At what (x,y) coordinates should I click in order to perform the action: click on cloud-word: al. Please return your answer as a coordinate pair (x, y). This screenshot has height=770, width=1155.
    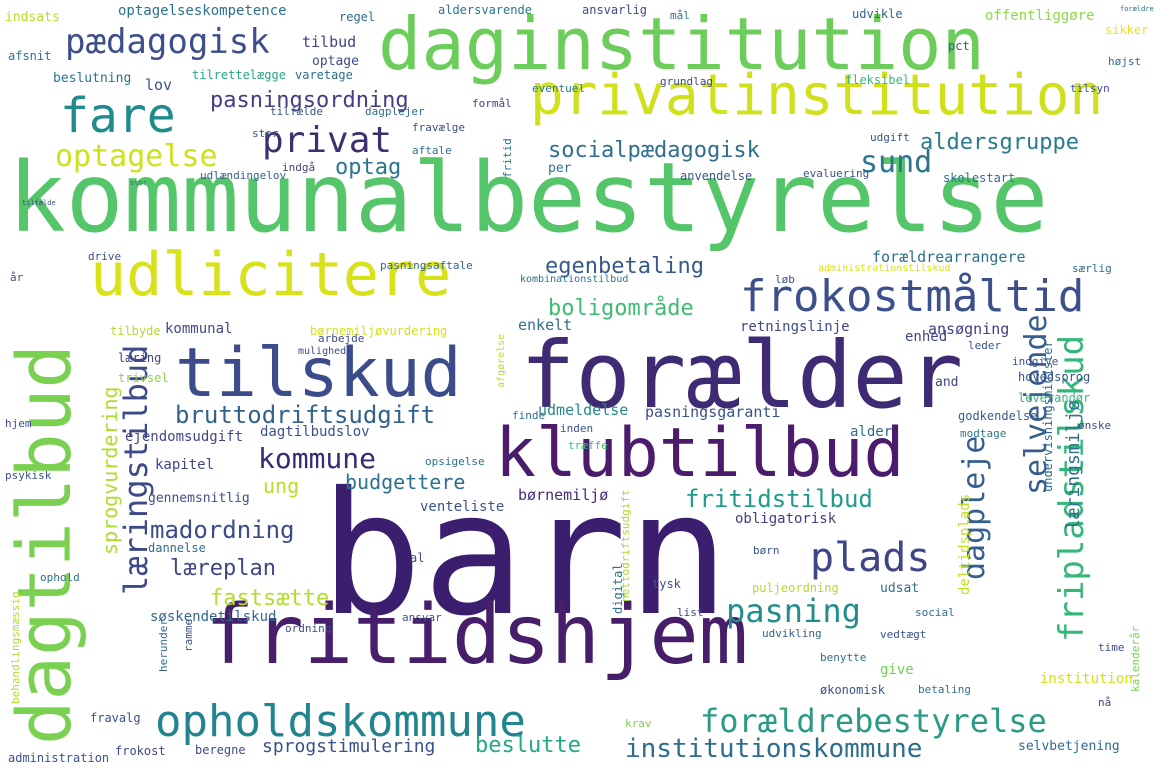
    Looking at the image, I should click on (417, 558).